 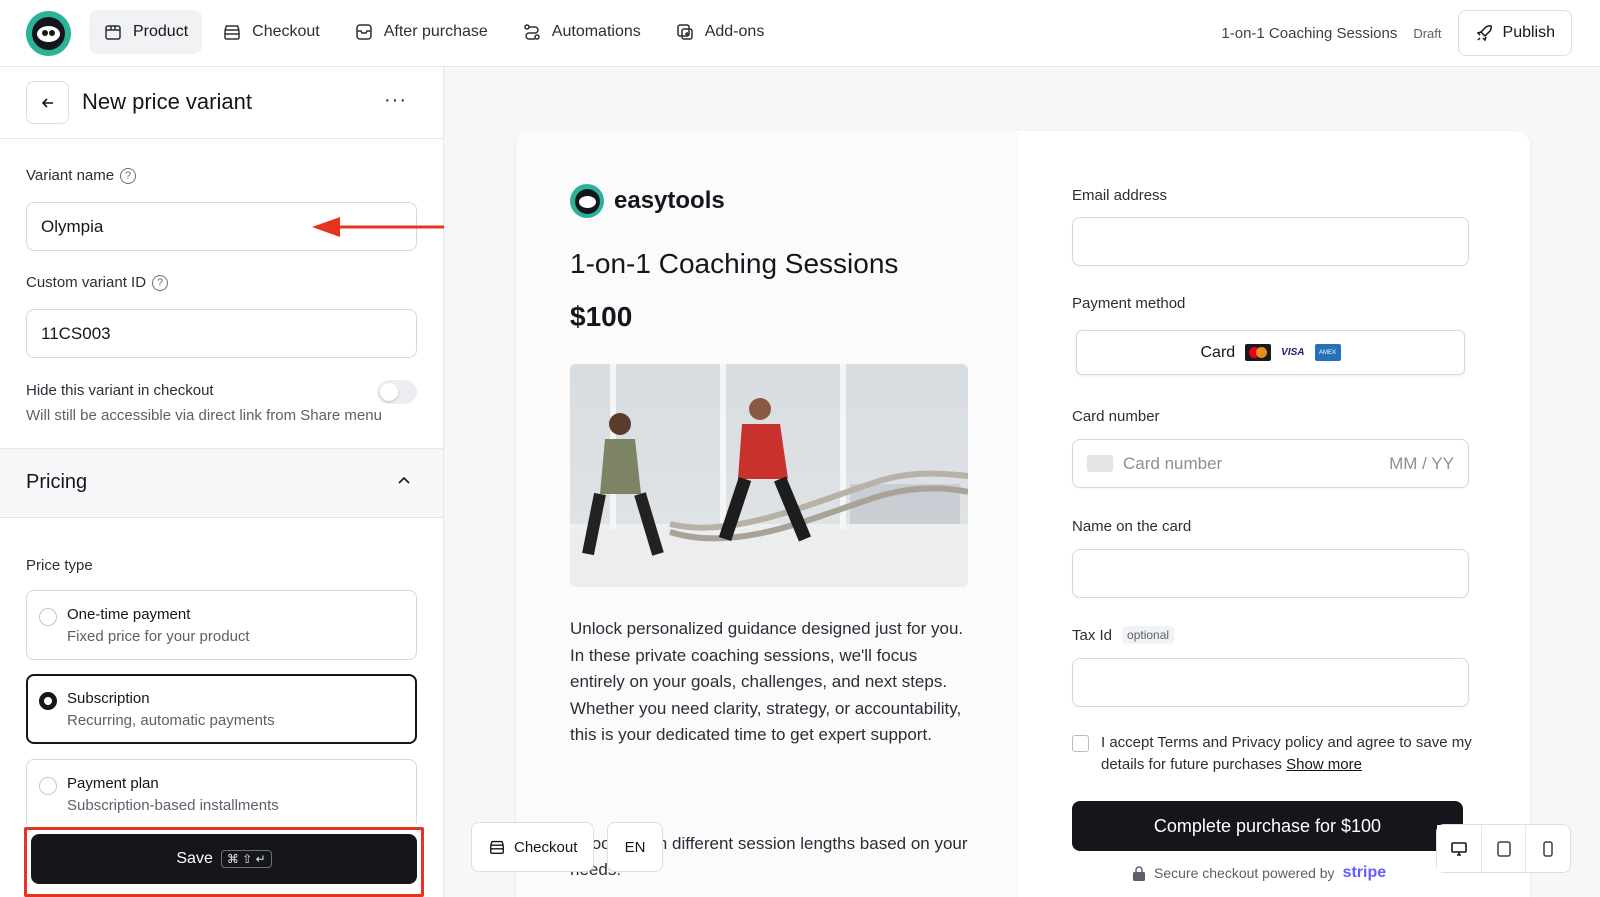 I want to click on back-button, so click(x=47, y=102).